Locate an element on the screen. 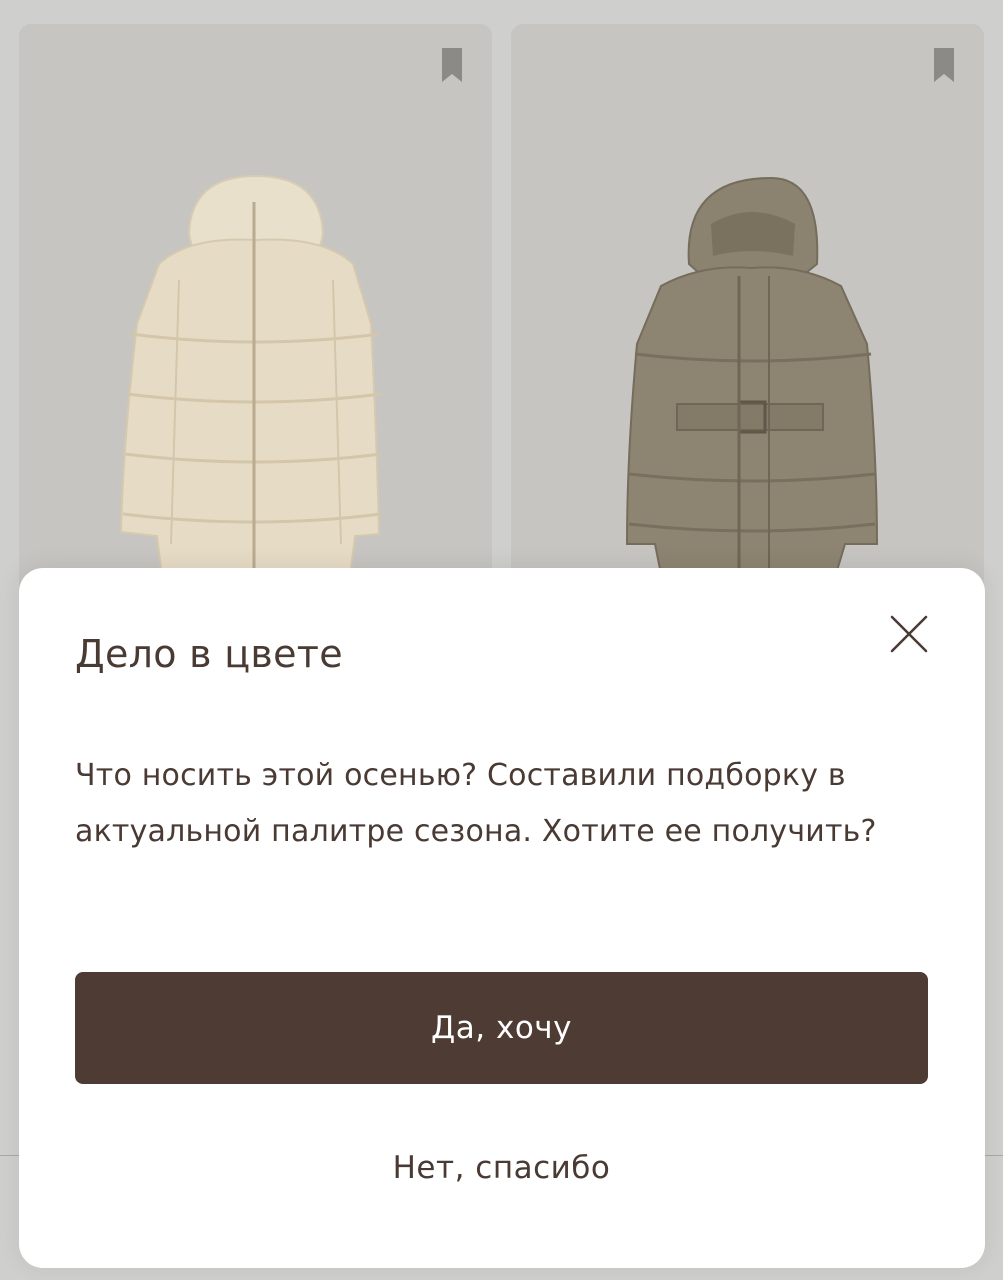  close-icon is located at coordinates (909, 634).